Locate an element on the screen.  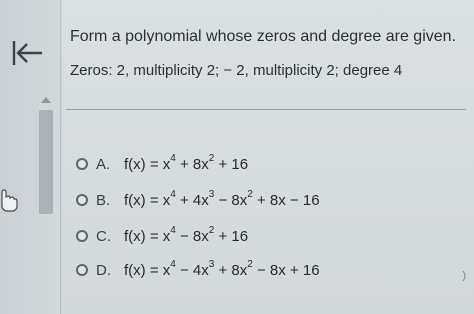
option-formula: f(x) = x4 + 8x2 + 16 is located at coordinates (186, 163).